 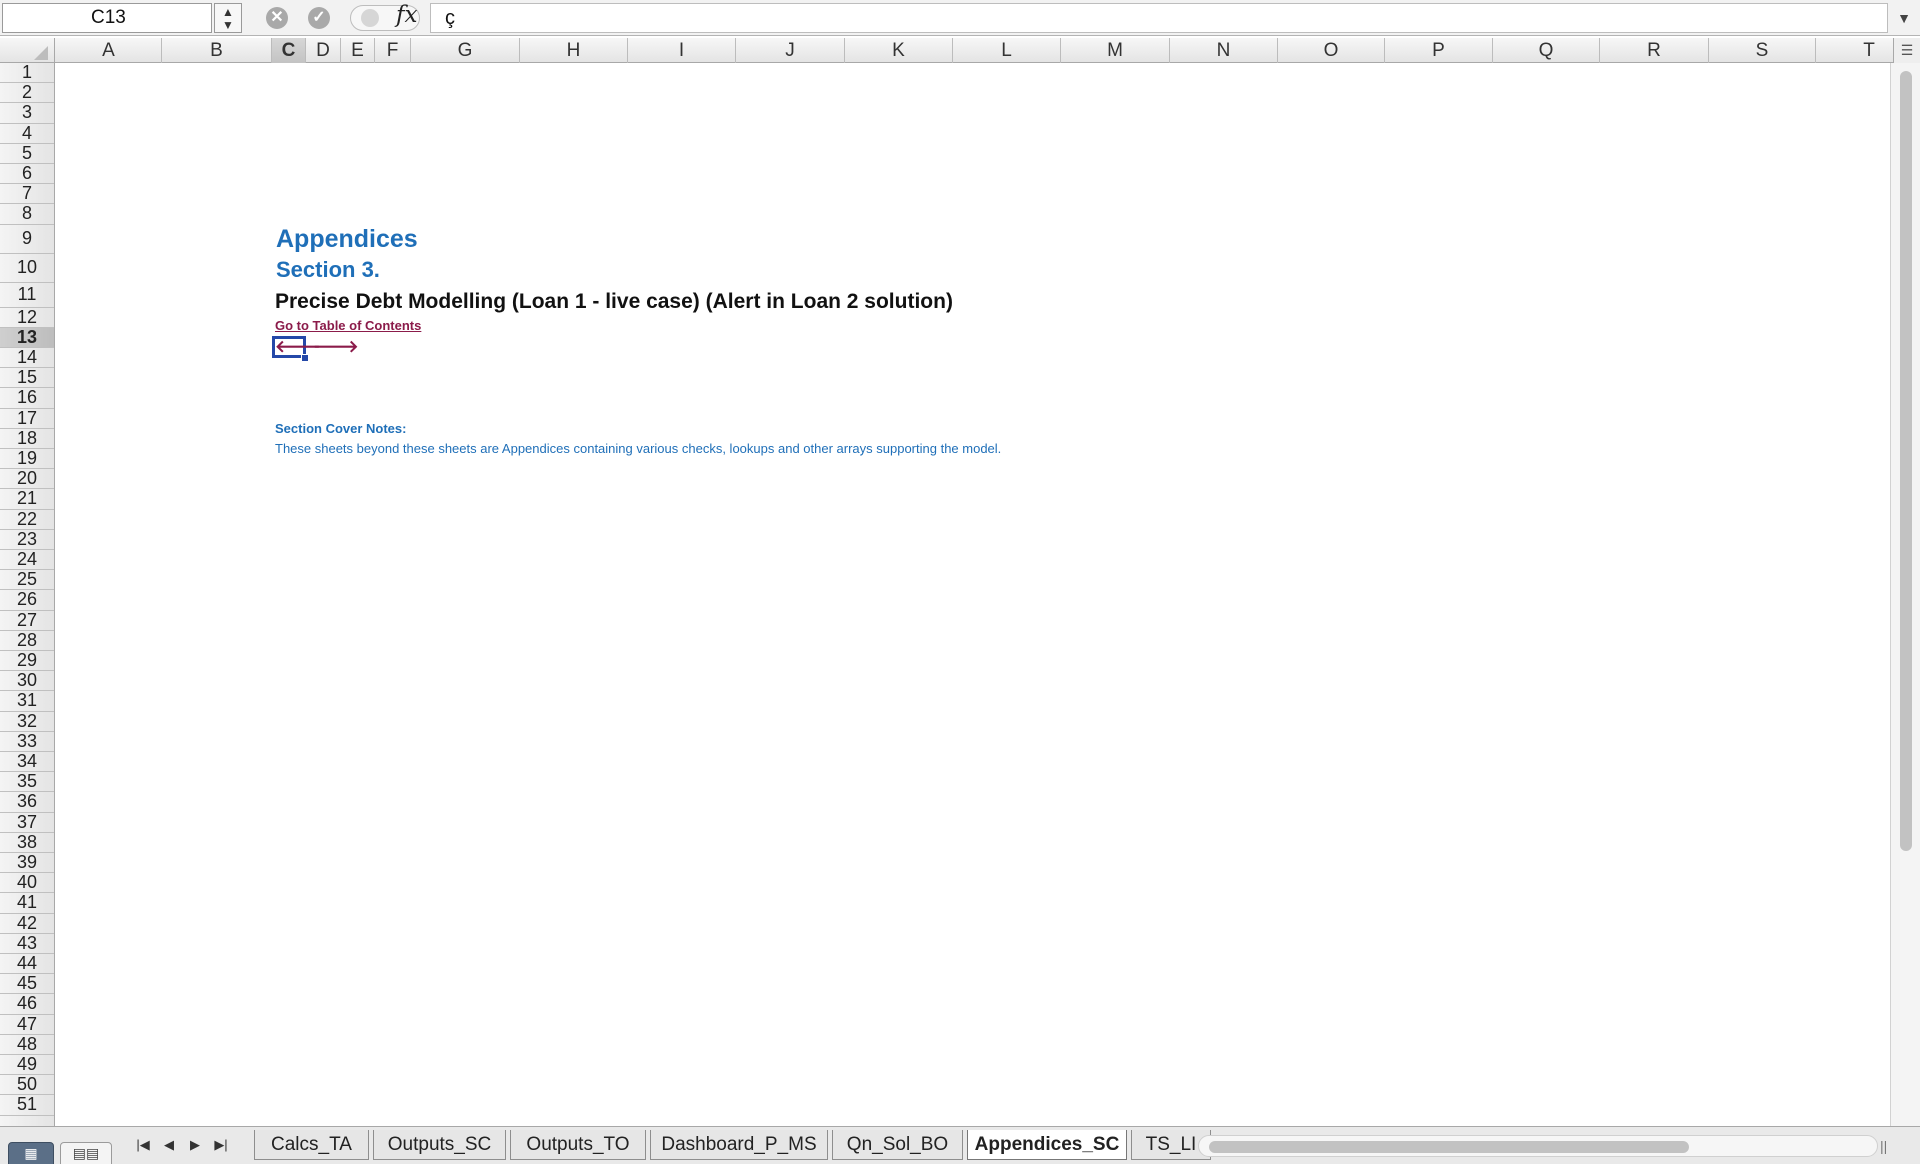 What do you see at coordinates (27, 1065) in the screenshot?
I see `row-header-49: 49` at bounding box center [27, 1065].